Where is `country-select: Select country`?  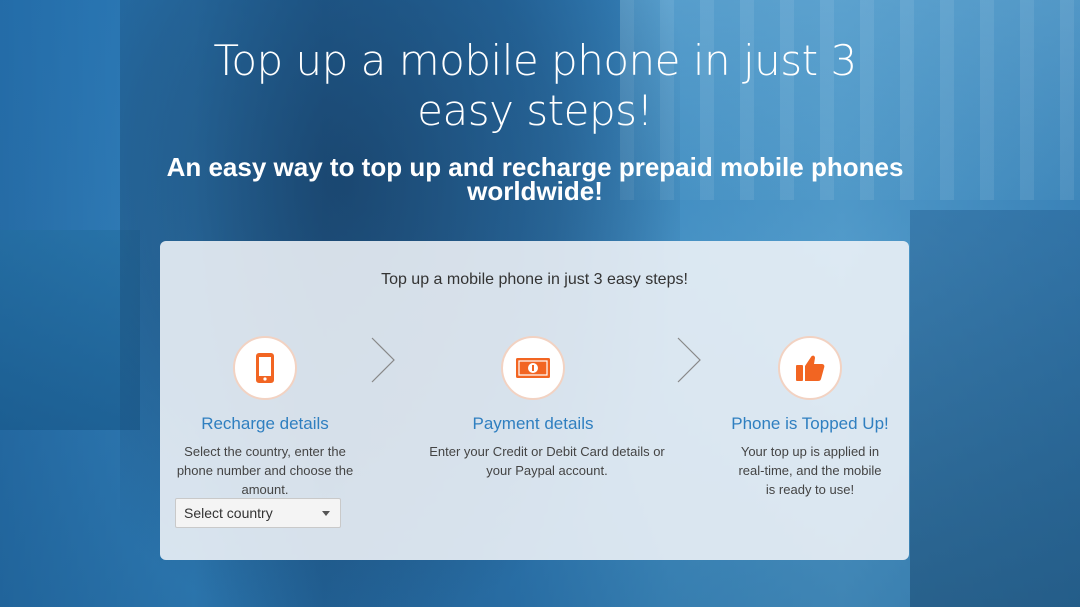 country-select: Select country is located at coordinates (258, 513).